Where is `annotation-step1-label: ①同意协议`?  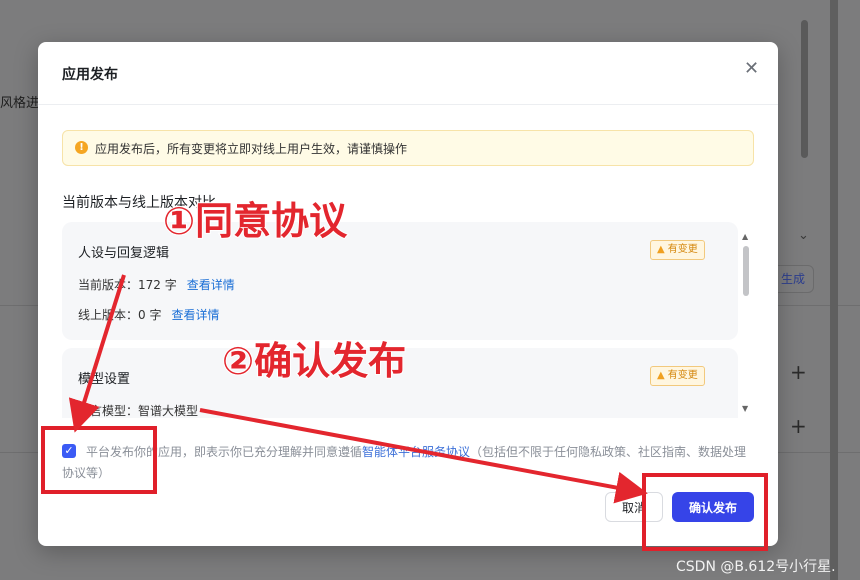 annotation-step1-label: ①同意协议 is located at coordinates (255, 221).